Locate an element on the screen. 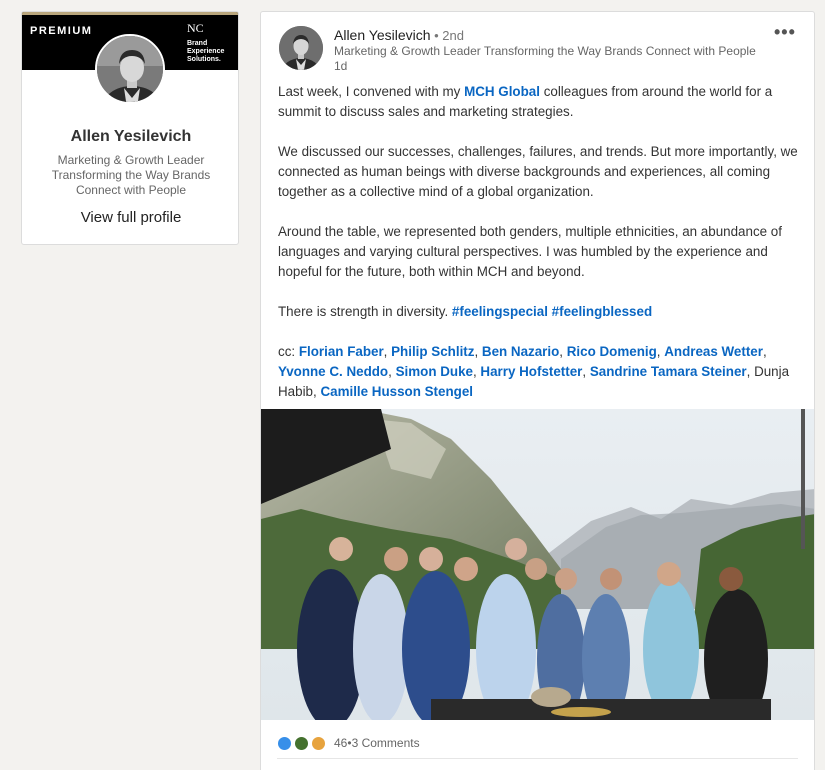 This screenshot has height=770, width=825. reaction-count: 46 is located at coordinates (340, 743).